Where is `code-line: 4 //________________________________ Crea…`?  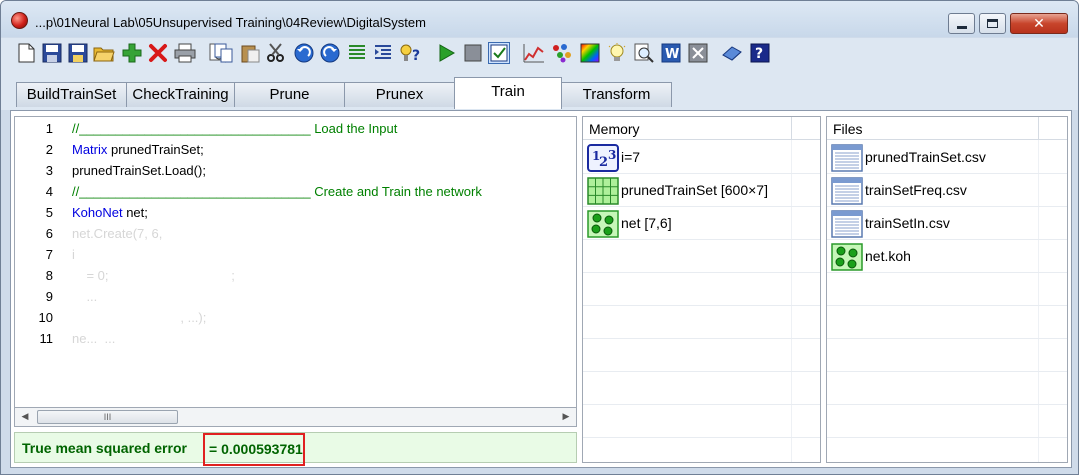
code-line: 4 //________________________________ Crea… is located at coordinates (295, 190).